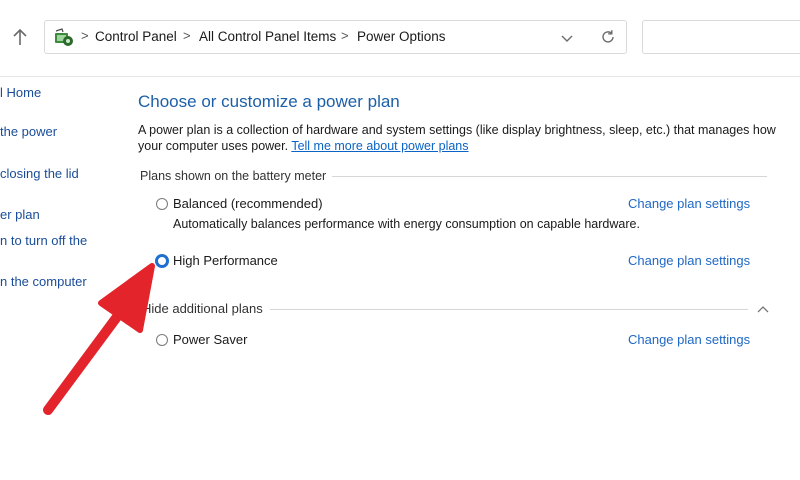  I want to click on change-plan-settings-balanced: Change plan settings, so click(689, 203).